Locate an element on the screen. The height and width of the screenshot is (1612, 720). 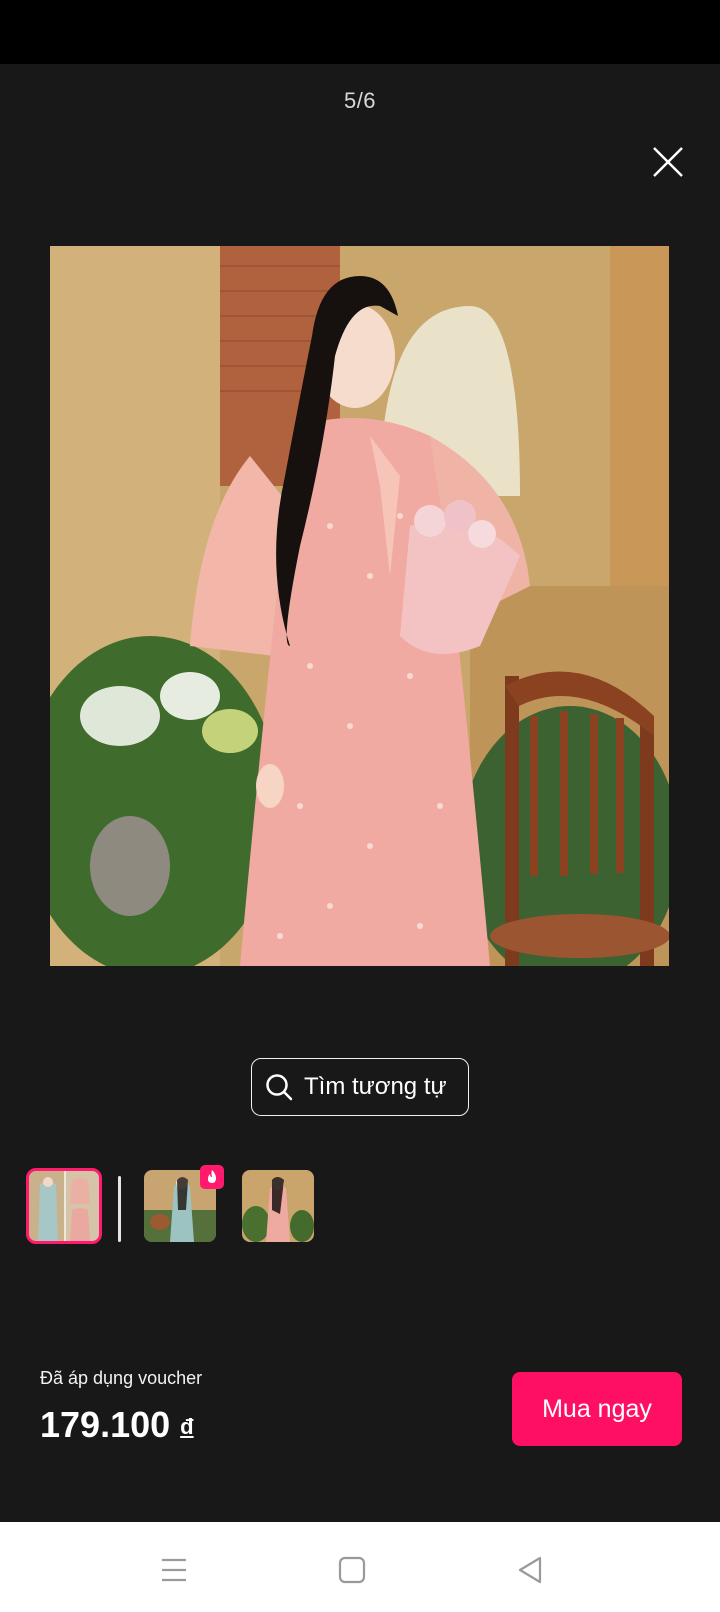
search-icon is located at coordinates (279, 1087).